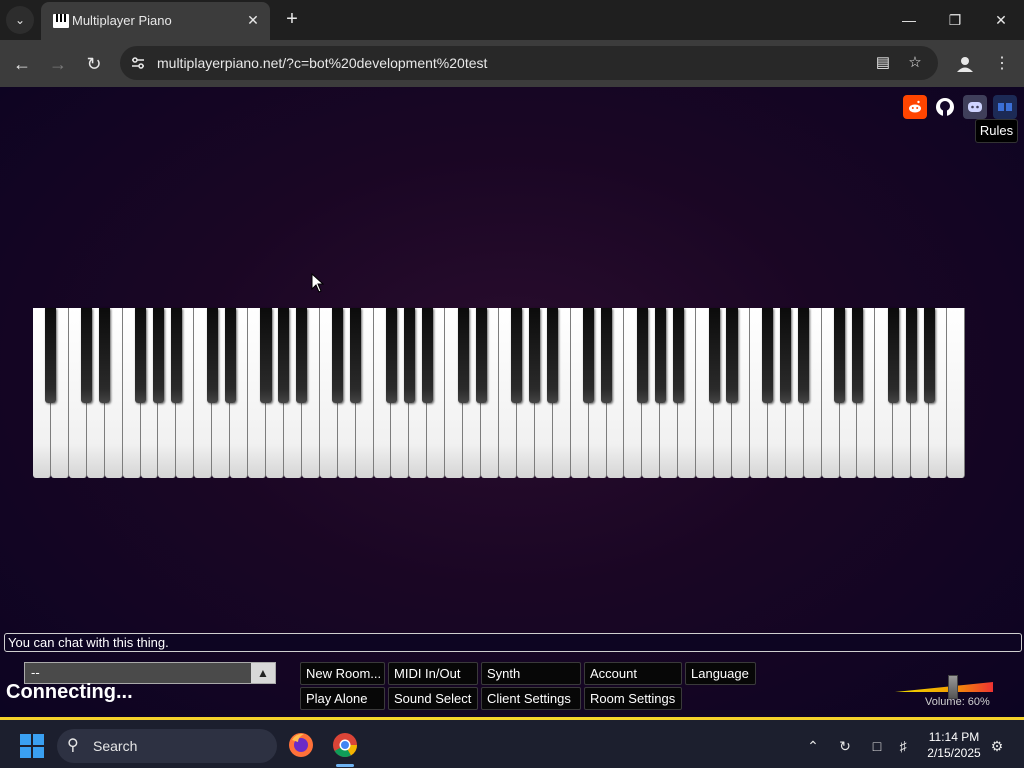 Image resolution: width=1024 pixels, height=768 pixels. Describe the element at coordinates (975, 107) in the screenshot. I see `discord-icon` at that location.